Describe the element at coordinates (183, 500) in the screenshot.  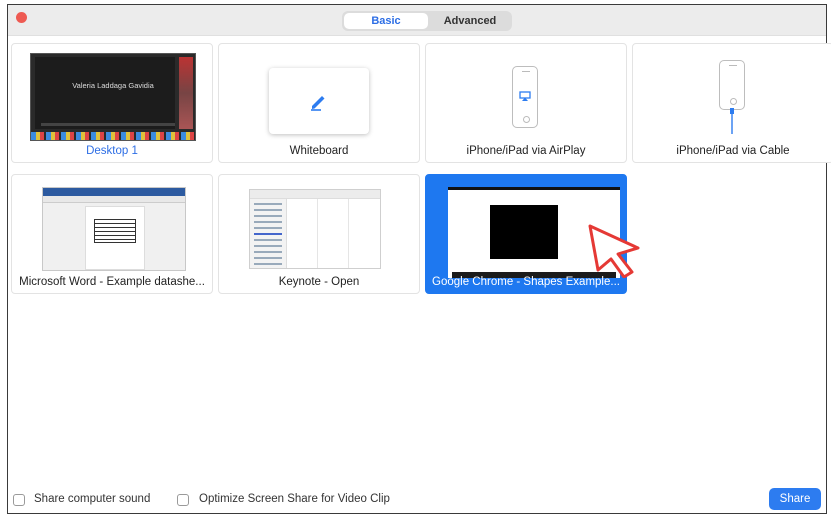
I see `optimize-video-checkbox` at that location.